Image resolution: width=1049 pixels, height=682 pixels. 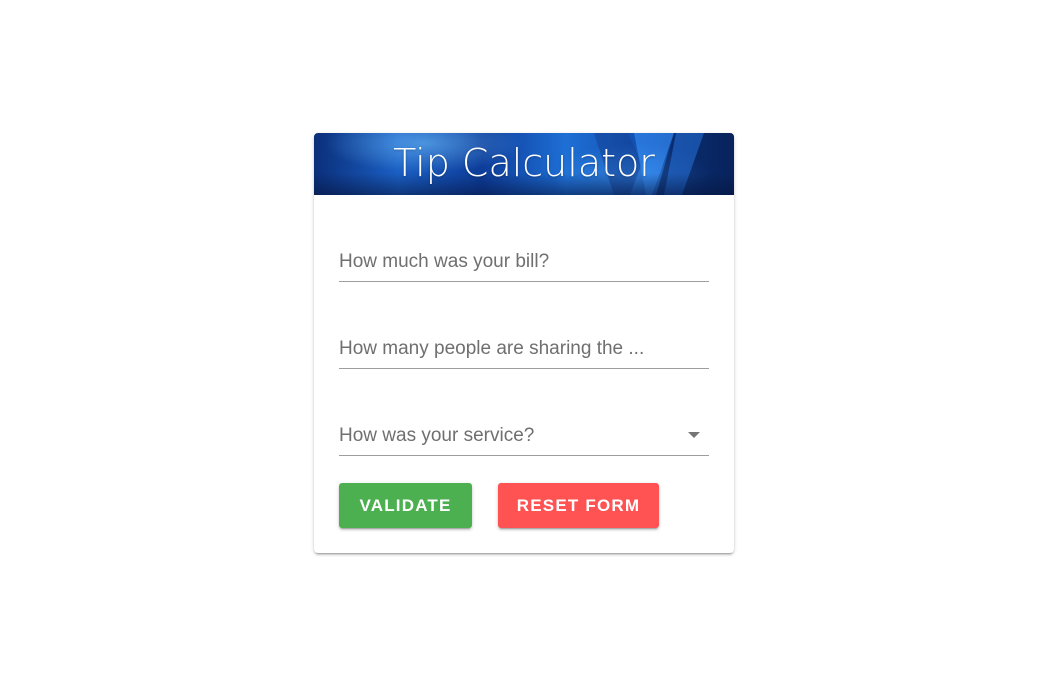 I want to click on validate-button: Validate, so click(x=405, y=505).